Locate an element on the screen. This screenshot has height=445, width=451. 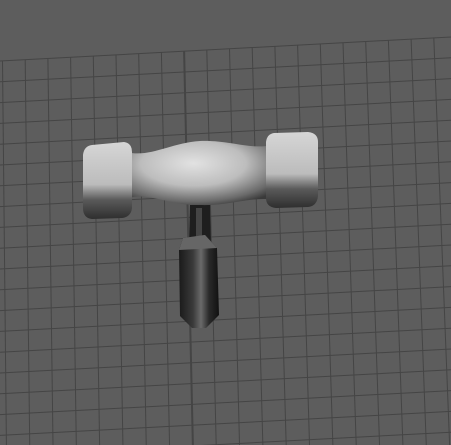
hammer-head-body is located at coordinates (201, 173).